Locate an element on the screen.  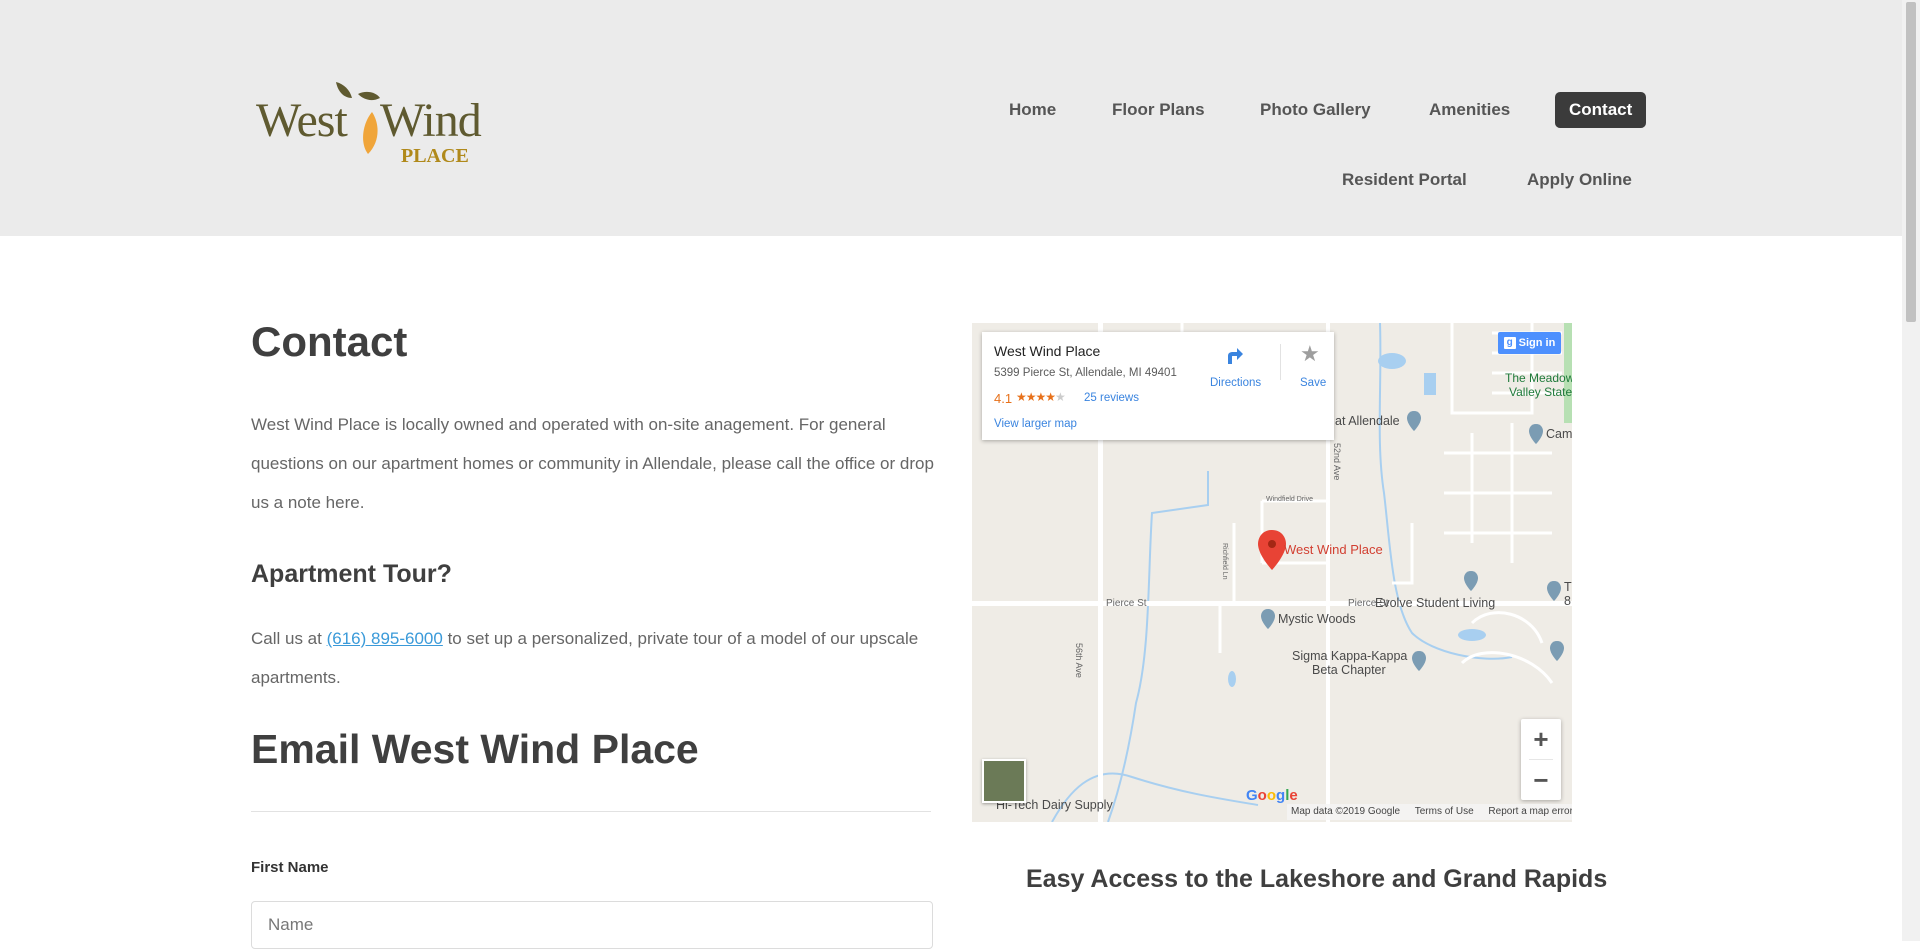
nav-resident-portal: Resident Portal is located at coordinates (1404, 180).